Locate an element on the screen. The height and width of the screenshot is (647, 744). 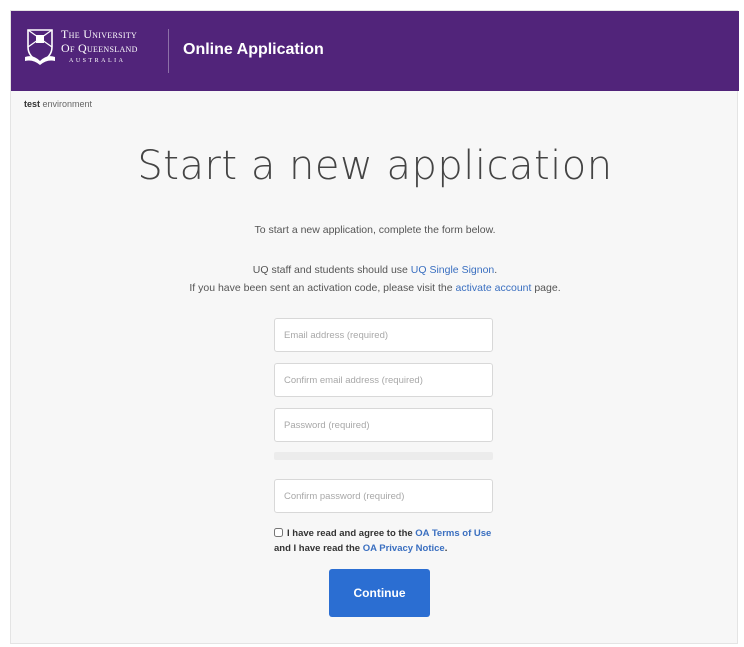
confirm-email-field is located at coordinates (383, 380).